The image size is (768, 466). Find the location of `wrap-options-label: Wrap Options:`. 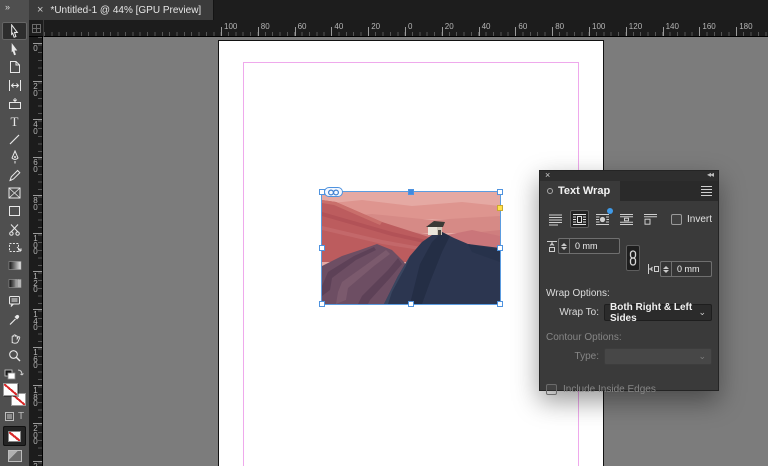

wrap-options-label: Wrap Options: is located at coordinates (578, 293).